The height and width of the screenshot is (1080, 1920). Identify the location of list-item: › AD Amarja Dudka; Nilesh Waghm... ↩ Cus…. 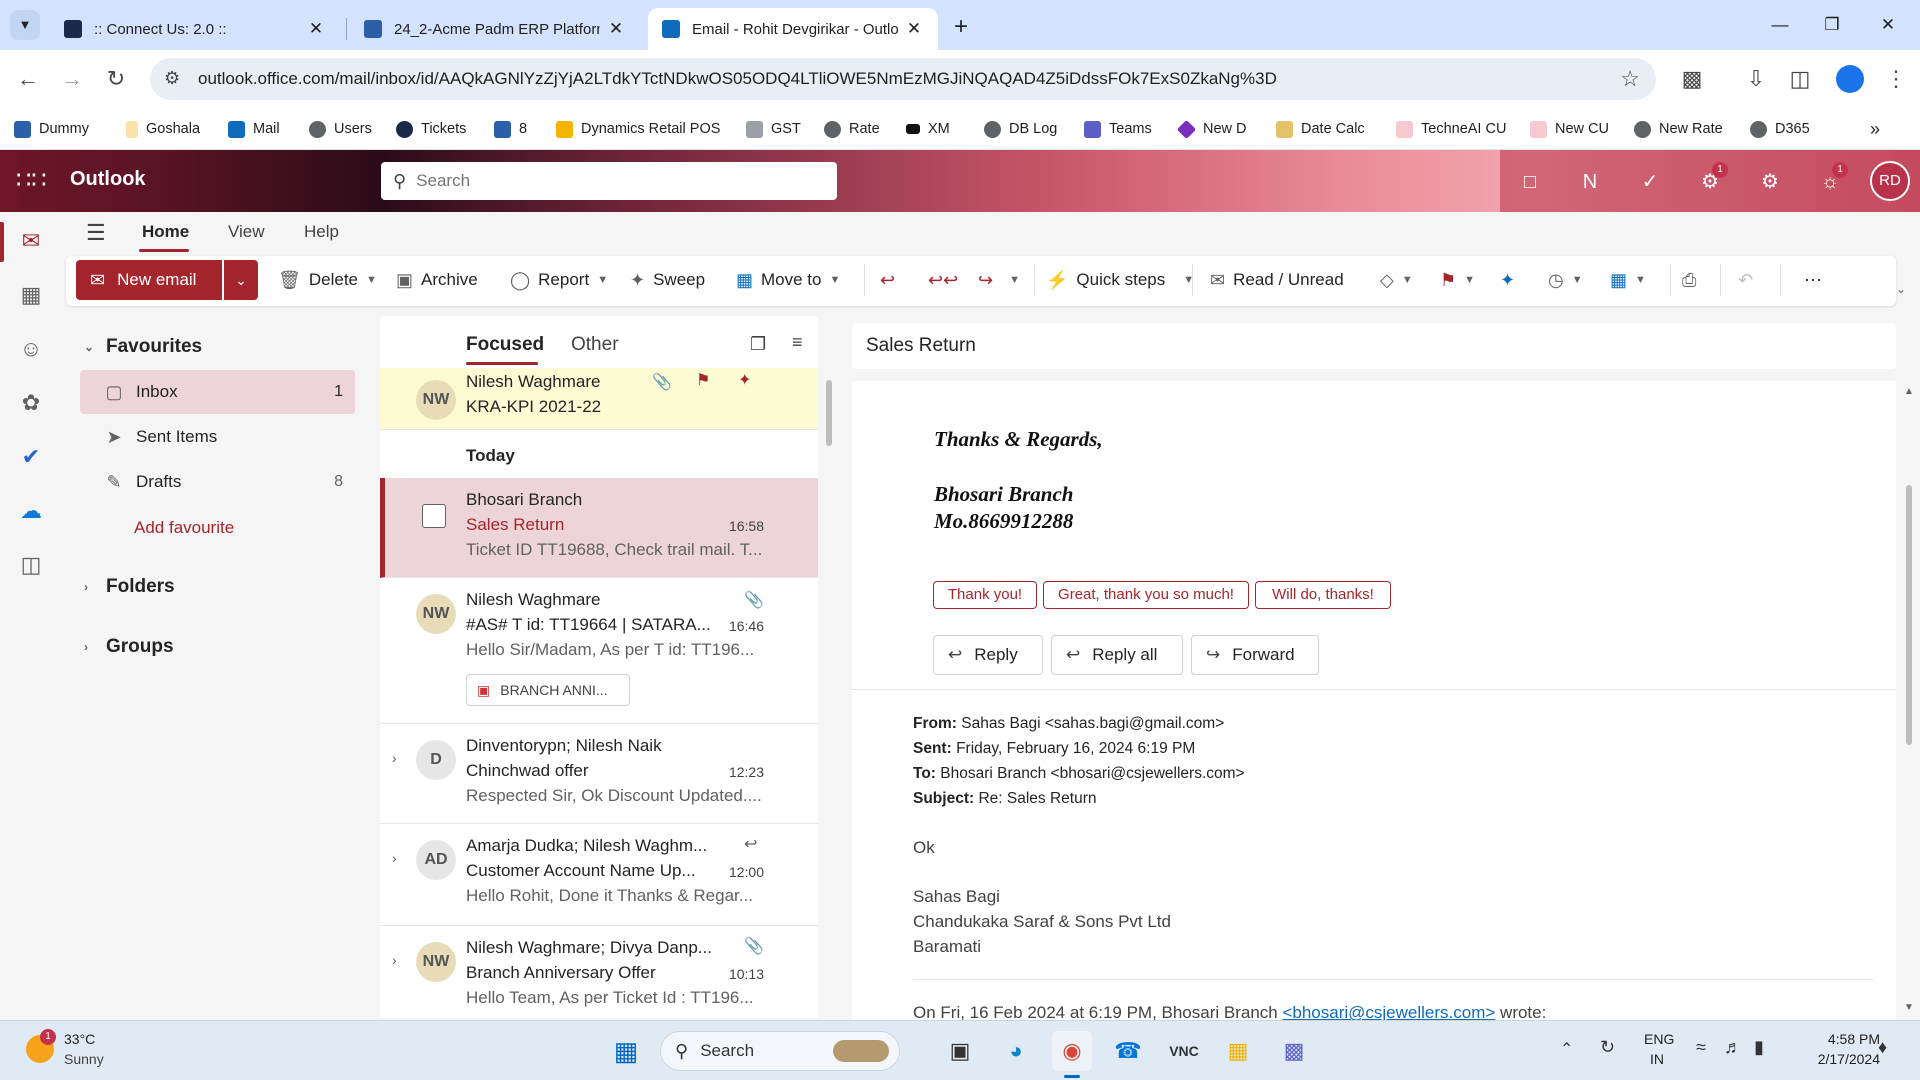
(599, 875).